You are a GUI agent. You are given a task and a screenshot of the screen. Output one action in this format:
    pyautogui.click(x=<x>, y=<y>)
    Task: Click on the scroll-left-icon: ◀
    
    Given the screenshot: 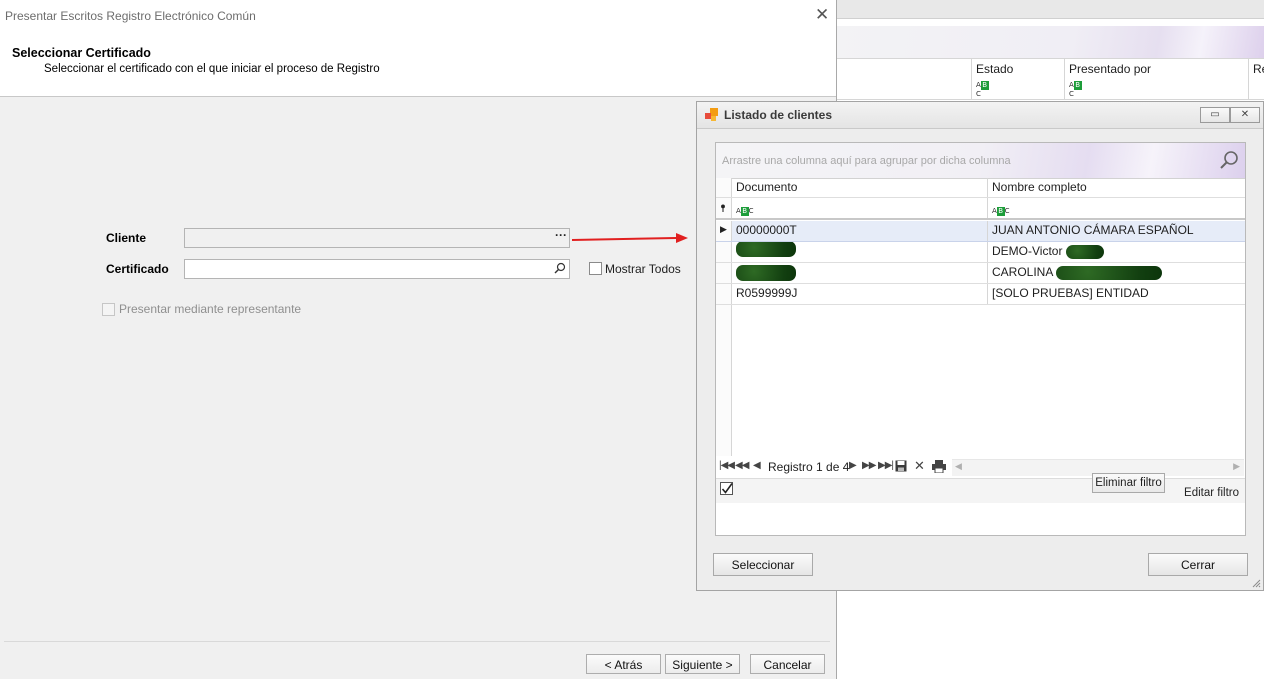 What is the action you would take?
    pyautogui.click(x=958, y=466)
    